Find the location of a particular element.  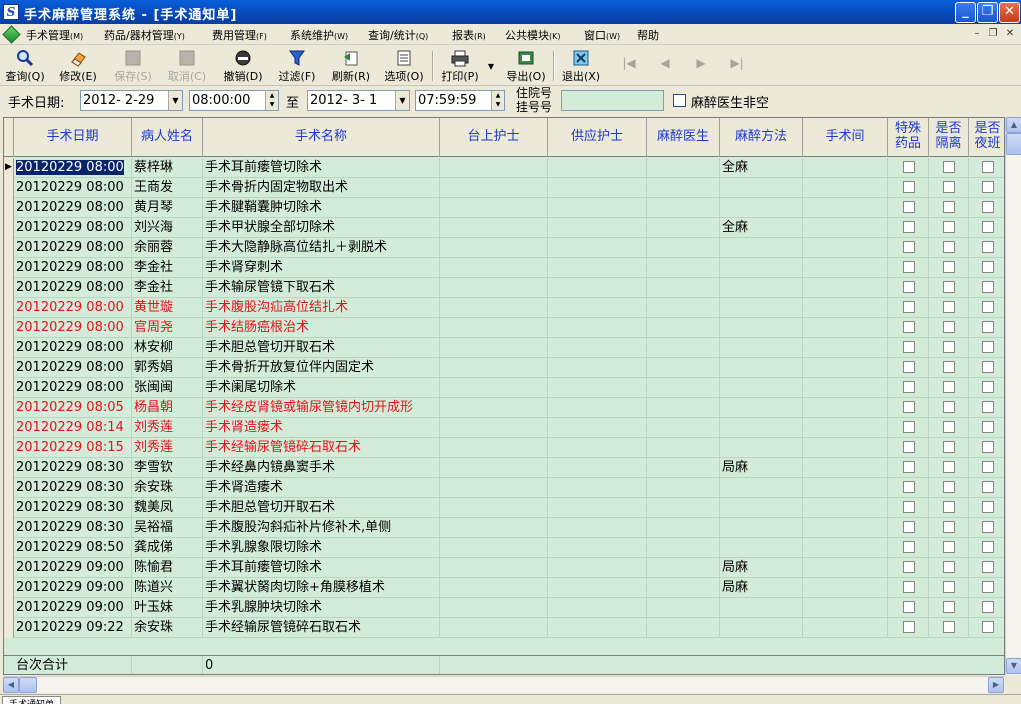

end-time-spinner: 07:59:59 ▲ ▼ is located at coordinates (460, 100).